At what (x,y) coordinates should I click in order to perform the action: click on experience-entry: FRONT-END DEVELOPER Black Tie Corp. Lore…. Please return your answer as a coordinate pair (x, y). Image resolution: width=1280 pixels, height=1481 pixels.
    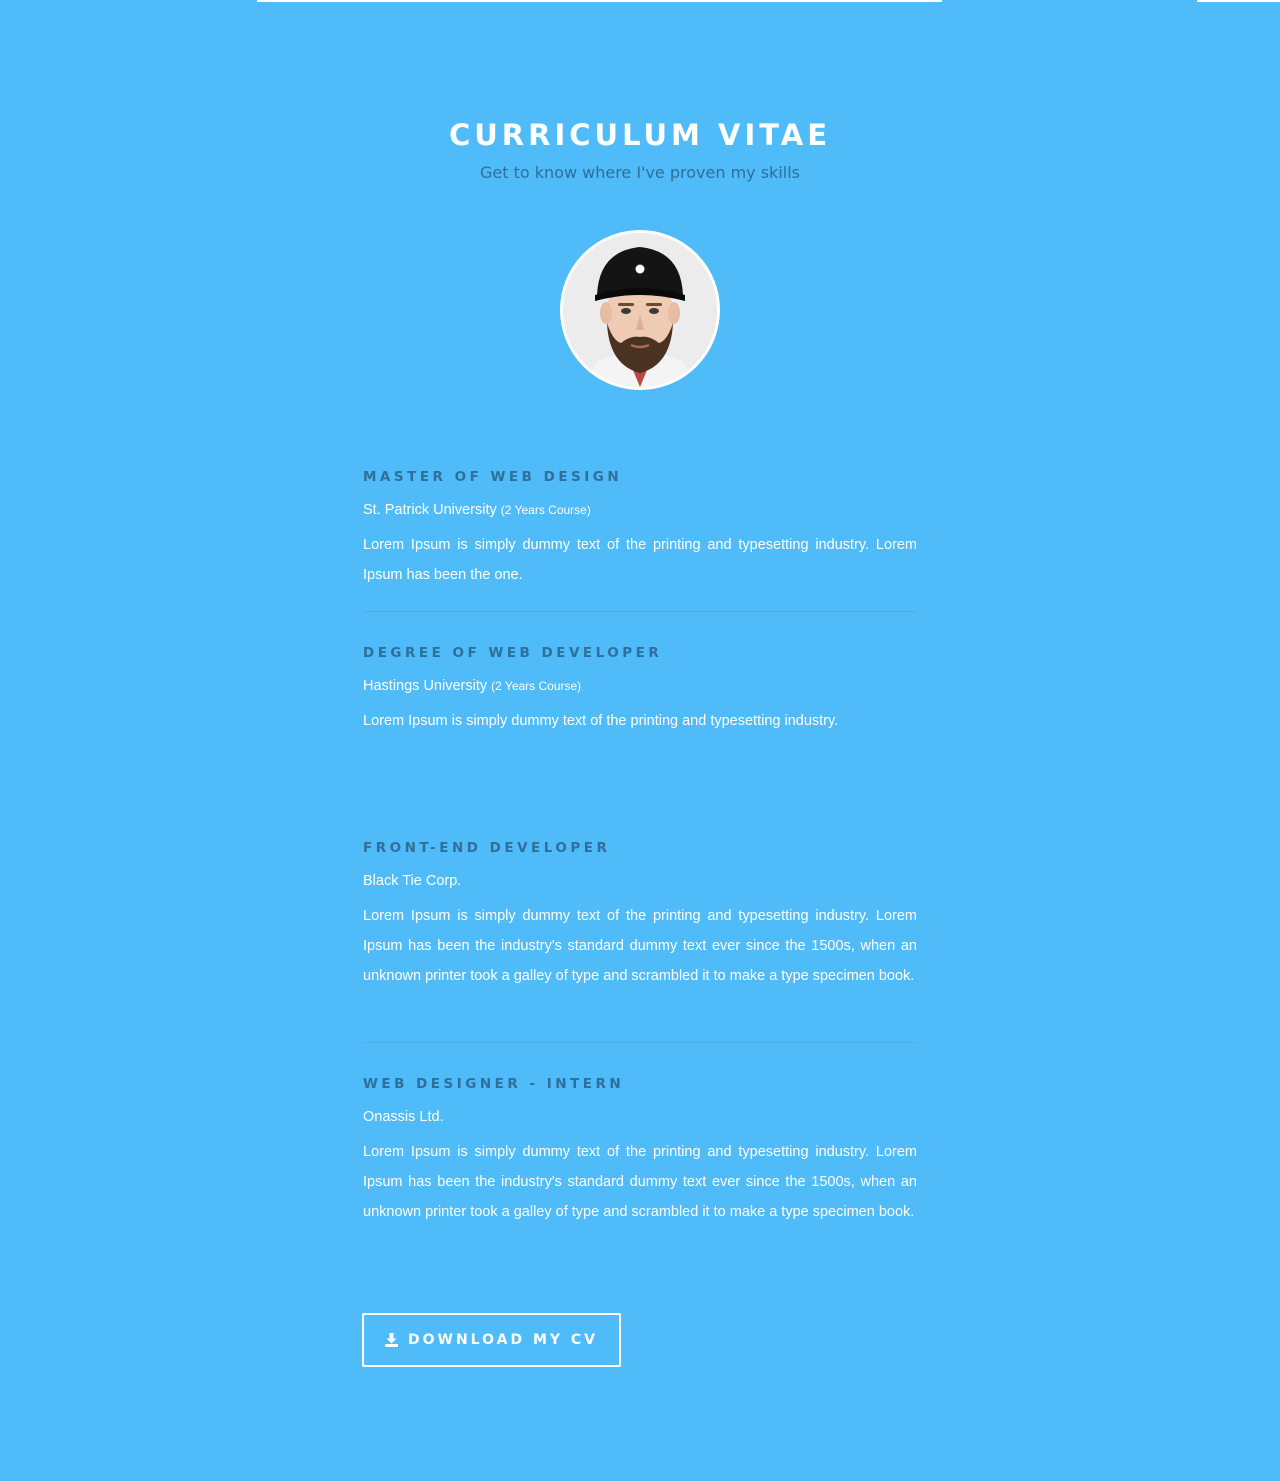
    Looking at the image, I should click on (640, 914).